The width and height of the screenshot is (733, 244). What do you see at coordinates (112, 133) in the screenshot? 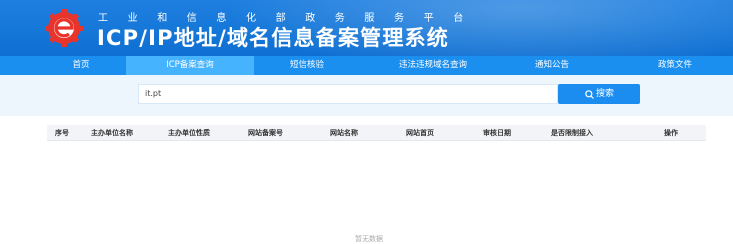
I see `column-header-organizer-name: 主办单位名称` at bounding box center [112, 133].